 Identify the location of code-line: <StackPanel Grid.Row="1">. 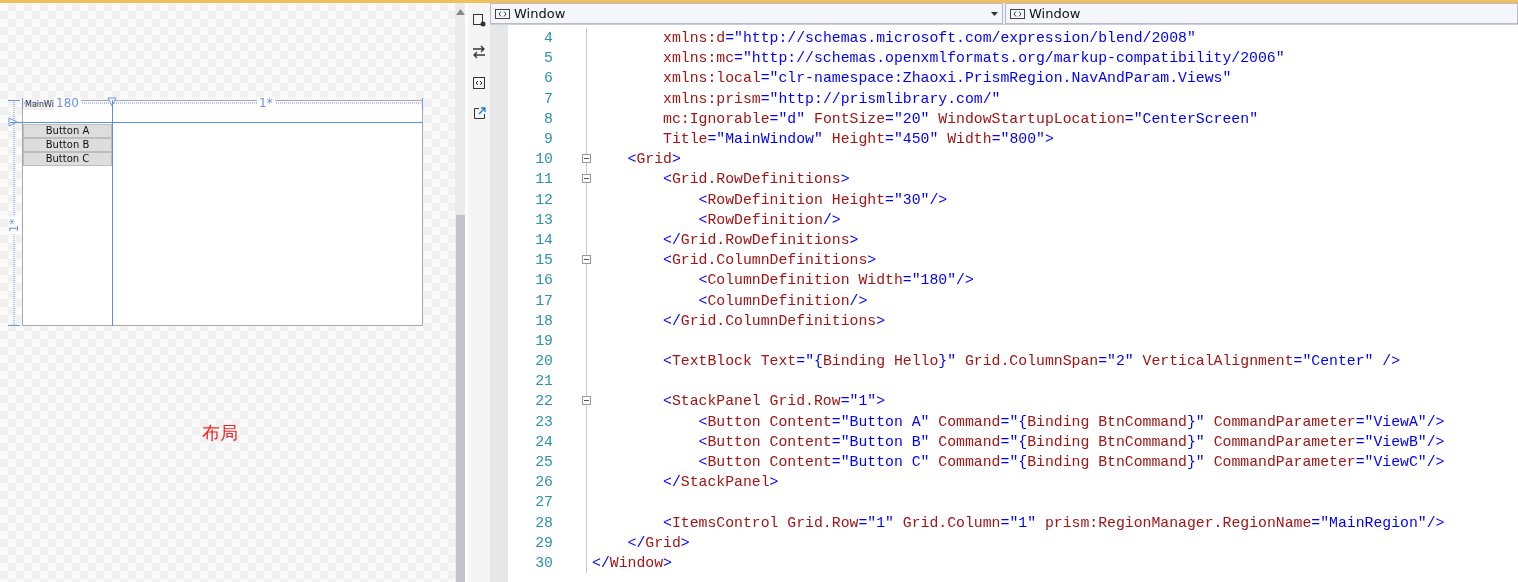
(774, 401).